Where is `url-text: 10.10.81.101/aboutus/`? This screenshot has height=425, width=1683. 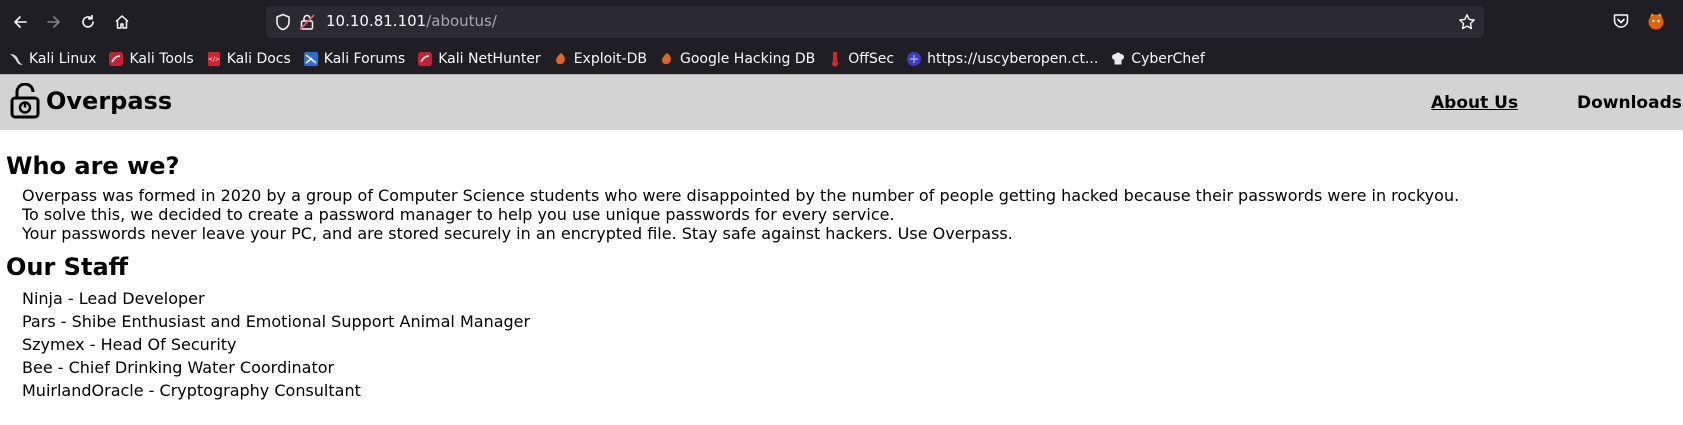
url-text: 10.10.81.101/aboutus/ is located at coordinates (411, 21).